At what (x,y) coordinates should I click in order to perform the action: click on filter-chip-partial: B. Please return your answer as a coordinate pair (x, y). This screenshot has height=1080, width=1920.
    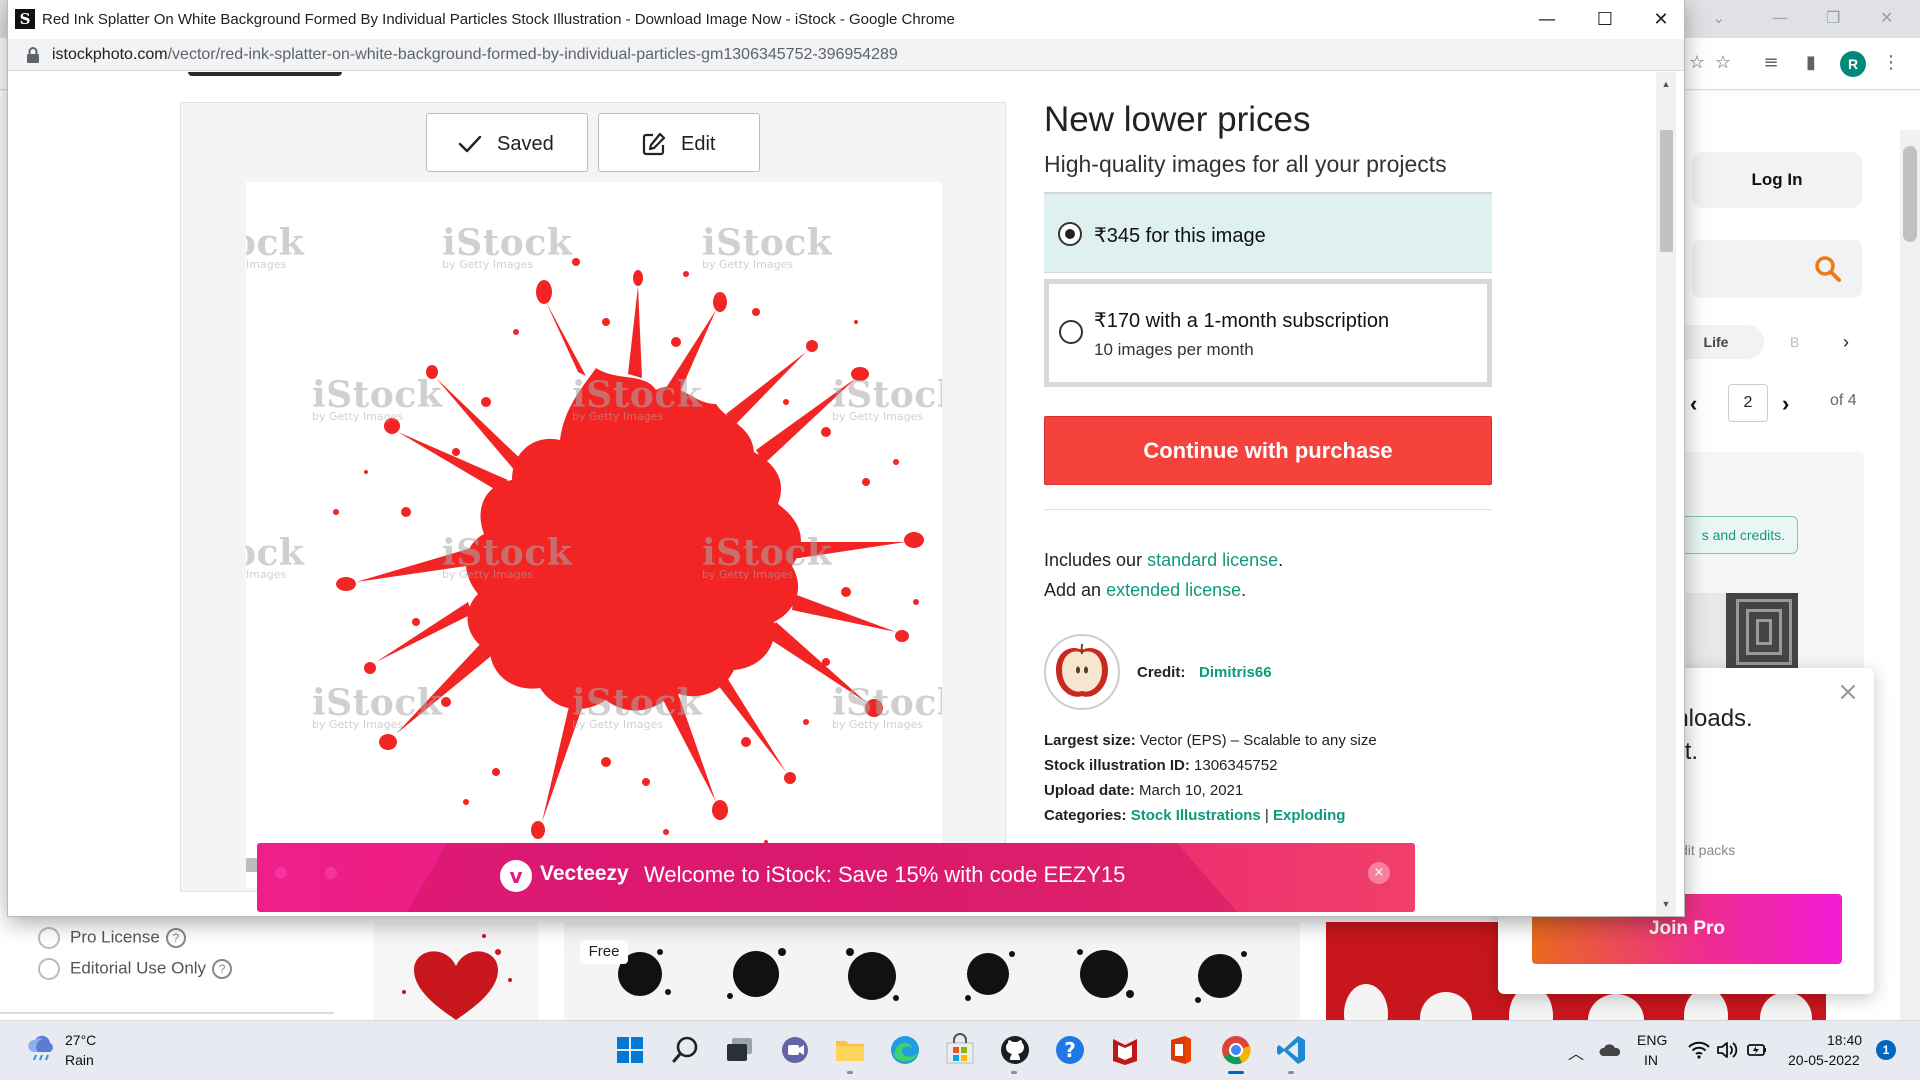
    Looking at the image, I should click on (1810, 342).